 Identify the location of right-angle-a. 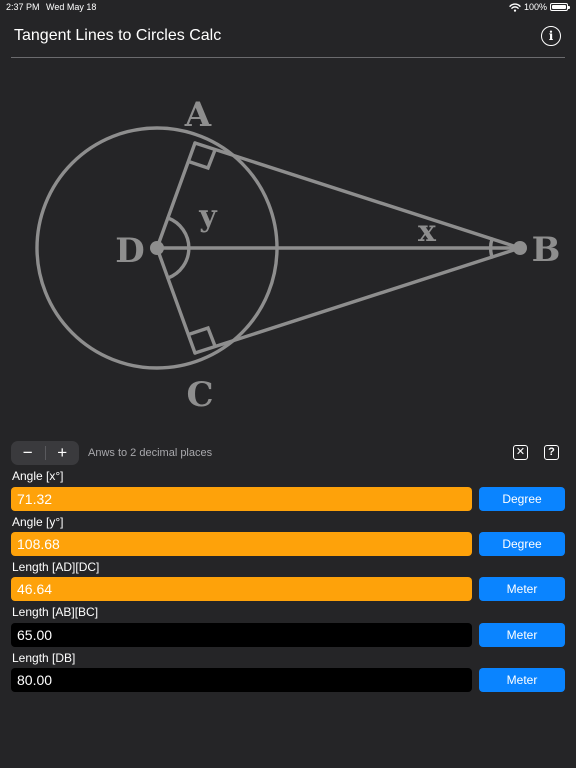
(202, 159).